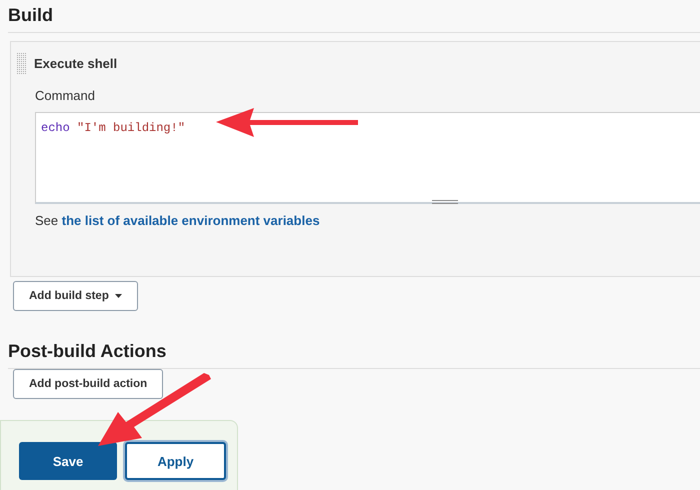 Image resolution: width=700 pixels, height=490 pixels. What do you see at coordinates (65, 95) in the screenshot?
I see `field-label: Command` at bounding box center [65, 95].